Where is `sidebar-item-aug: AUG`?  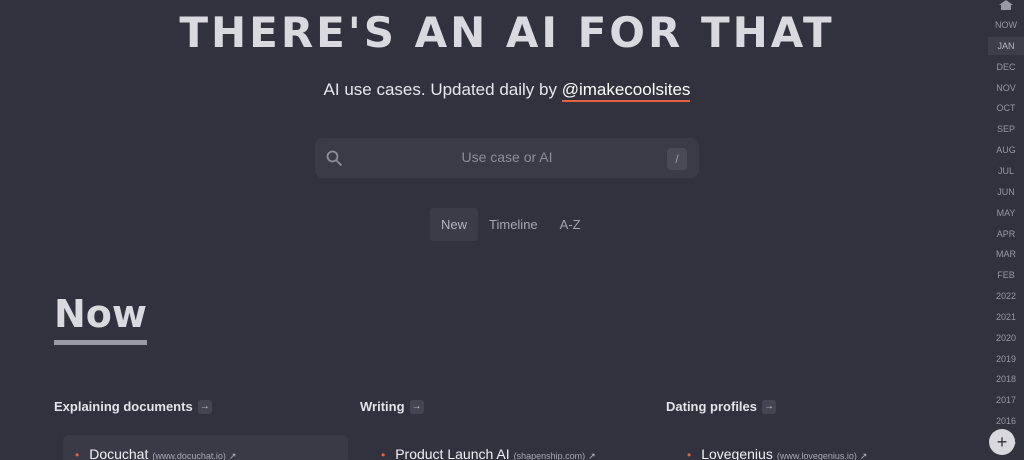
sidebar-item-aug: AUG is located at coordinates (1006, 150).